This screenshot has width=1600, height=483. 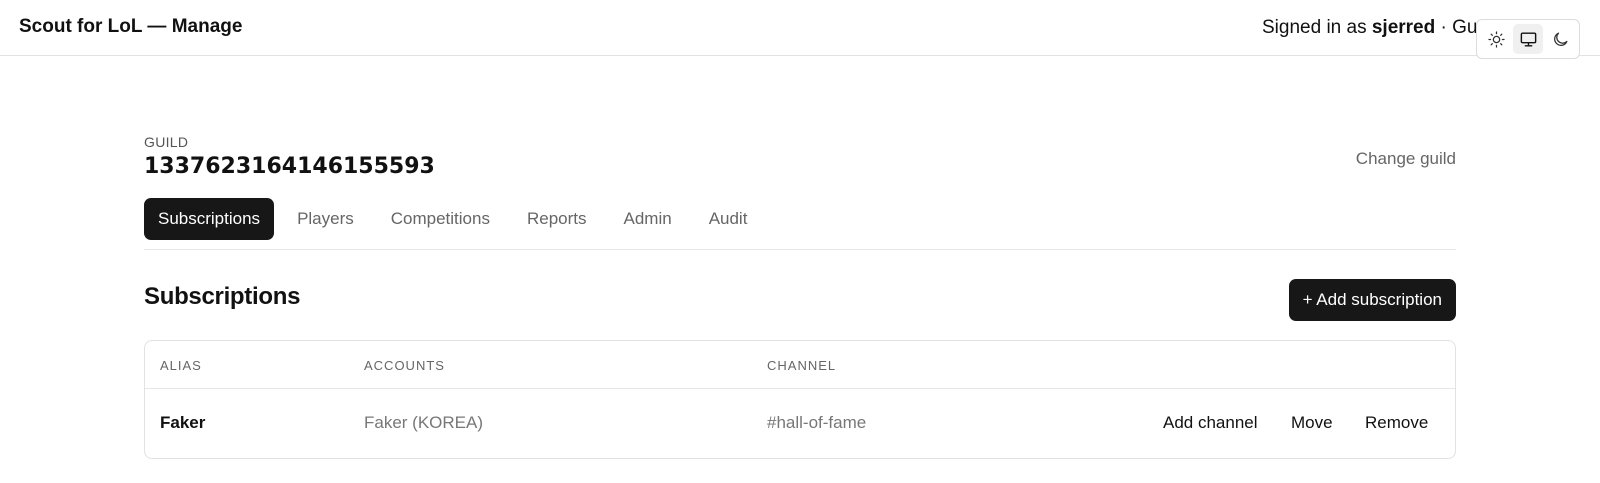 I want to click on tab-reports: Reports, so click(x=557, y=219).